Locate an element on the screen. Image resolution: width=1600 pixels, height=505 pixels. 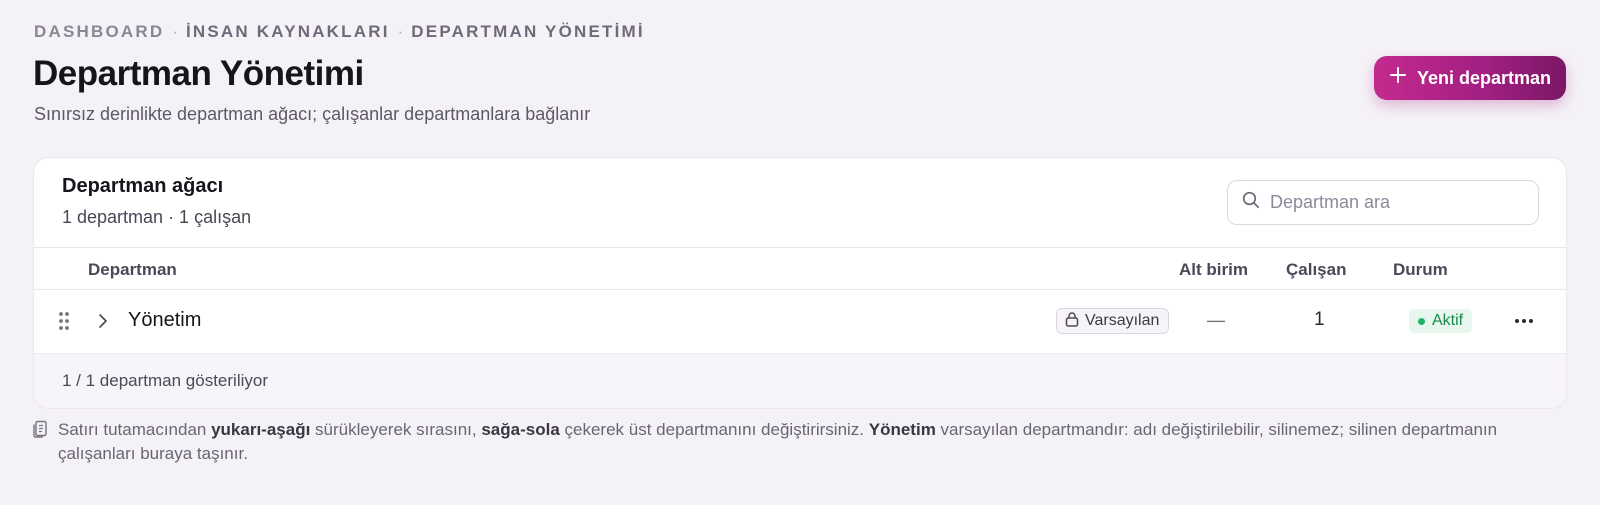
search-input is located at coordinates (1390, 202).